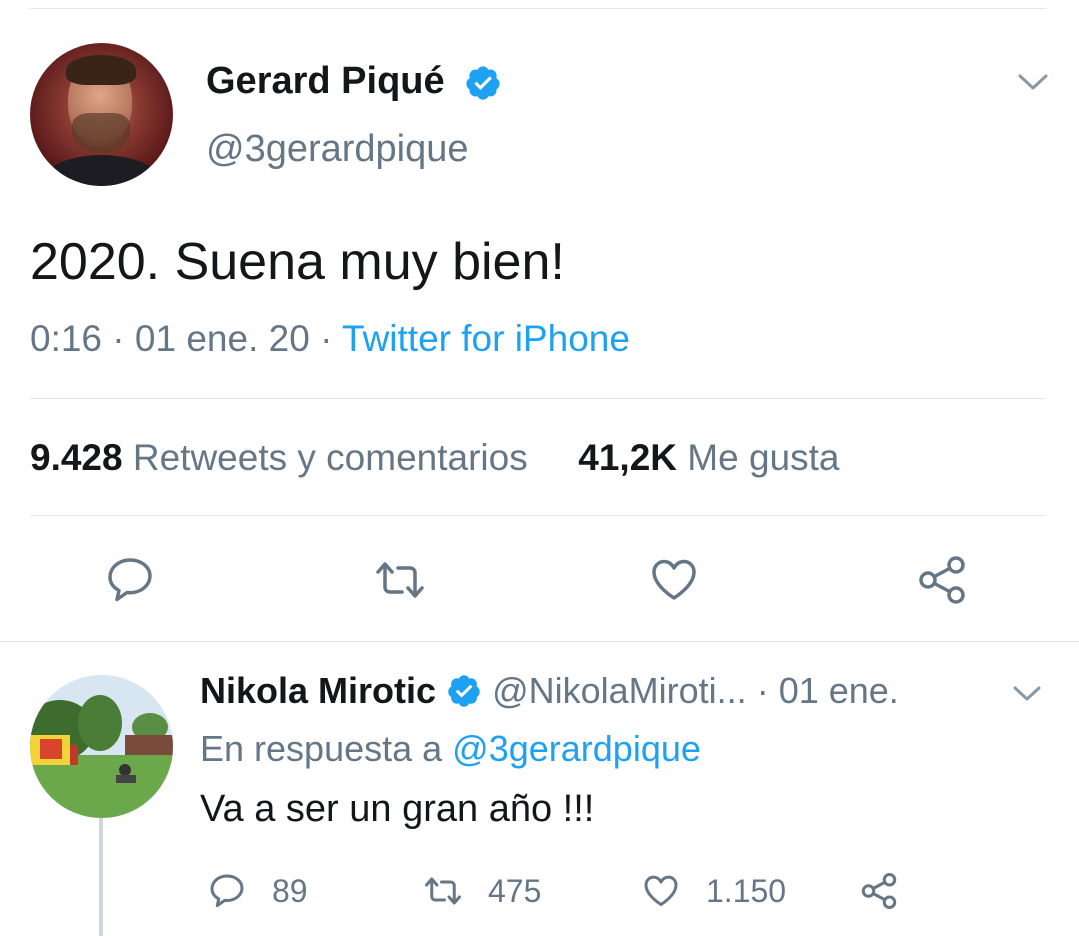 Image resolution: width=1079 pixels, height=936 pixels. What do you see at coordinates (66, 338) in the screenshot?
I see `tweet-time: 0:16` at bounding box center [66, 338].